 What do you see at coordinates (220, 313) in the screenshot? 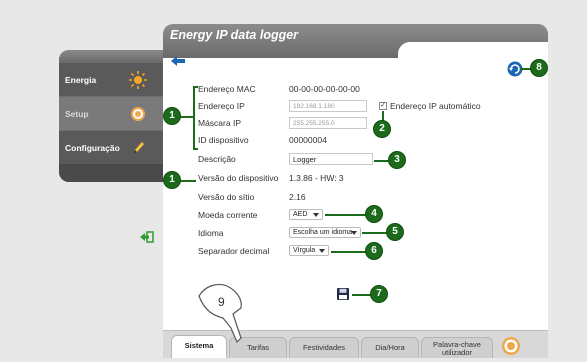
I see `pointing-hand-icon` at bounding box center [220, 313].